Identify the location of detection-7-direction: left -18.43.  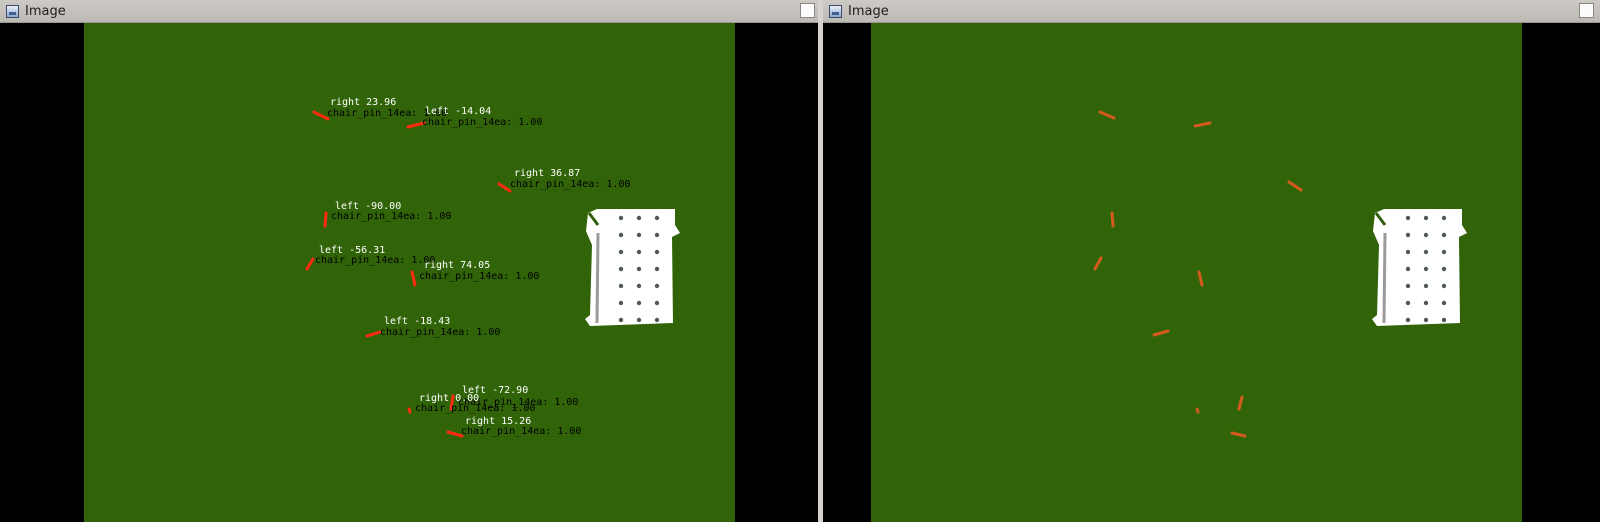
(417, 321).